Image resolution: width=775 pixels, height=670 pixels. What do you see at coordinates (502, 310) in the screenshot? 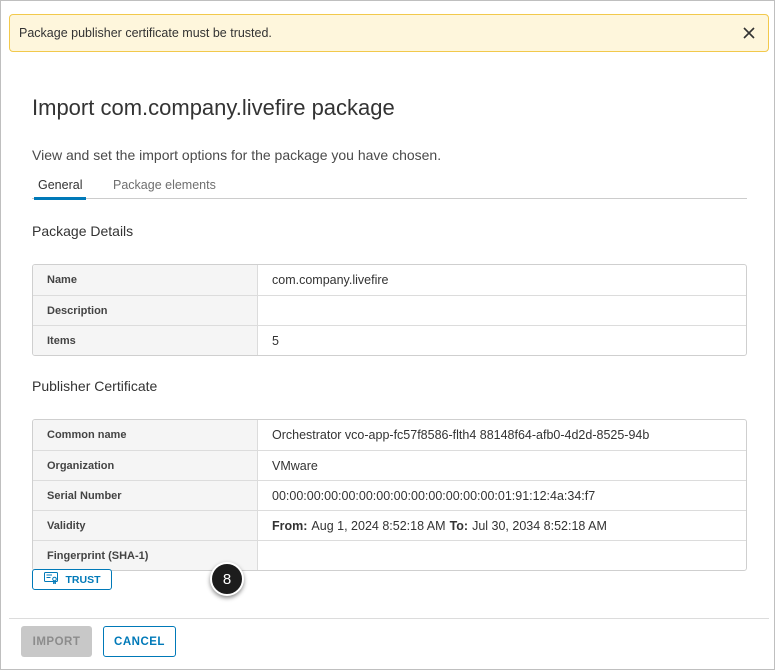
I see `description-value` at bounding box center [502, 310].